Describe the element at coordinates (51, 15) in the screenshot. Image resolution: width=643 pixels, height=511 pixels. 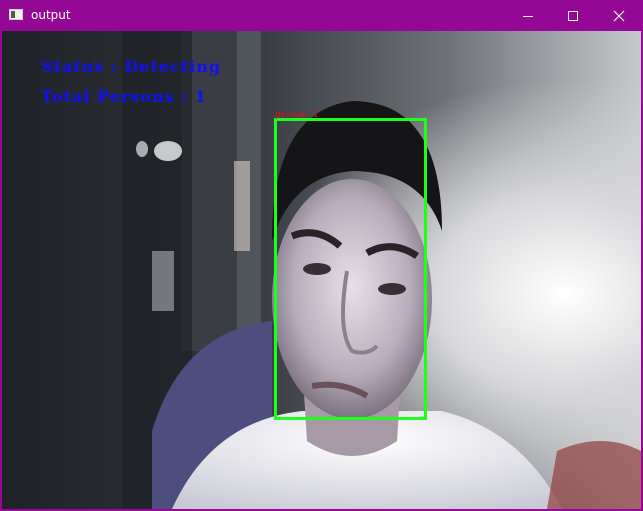
I see `window-title: output` at that location.